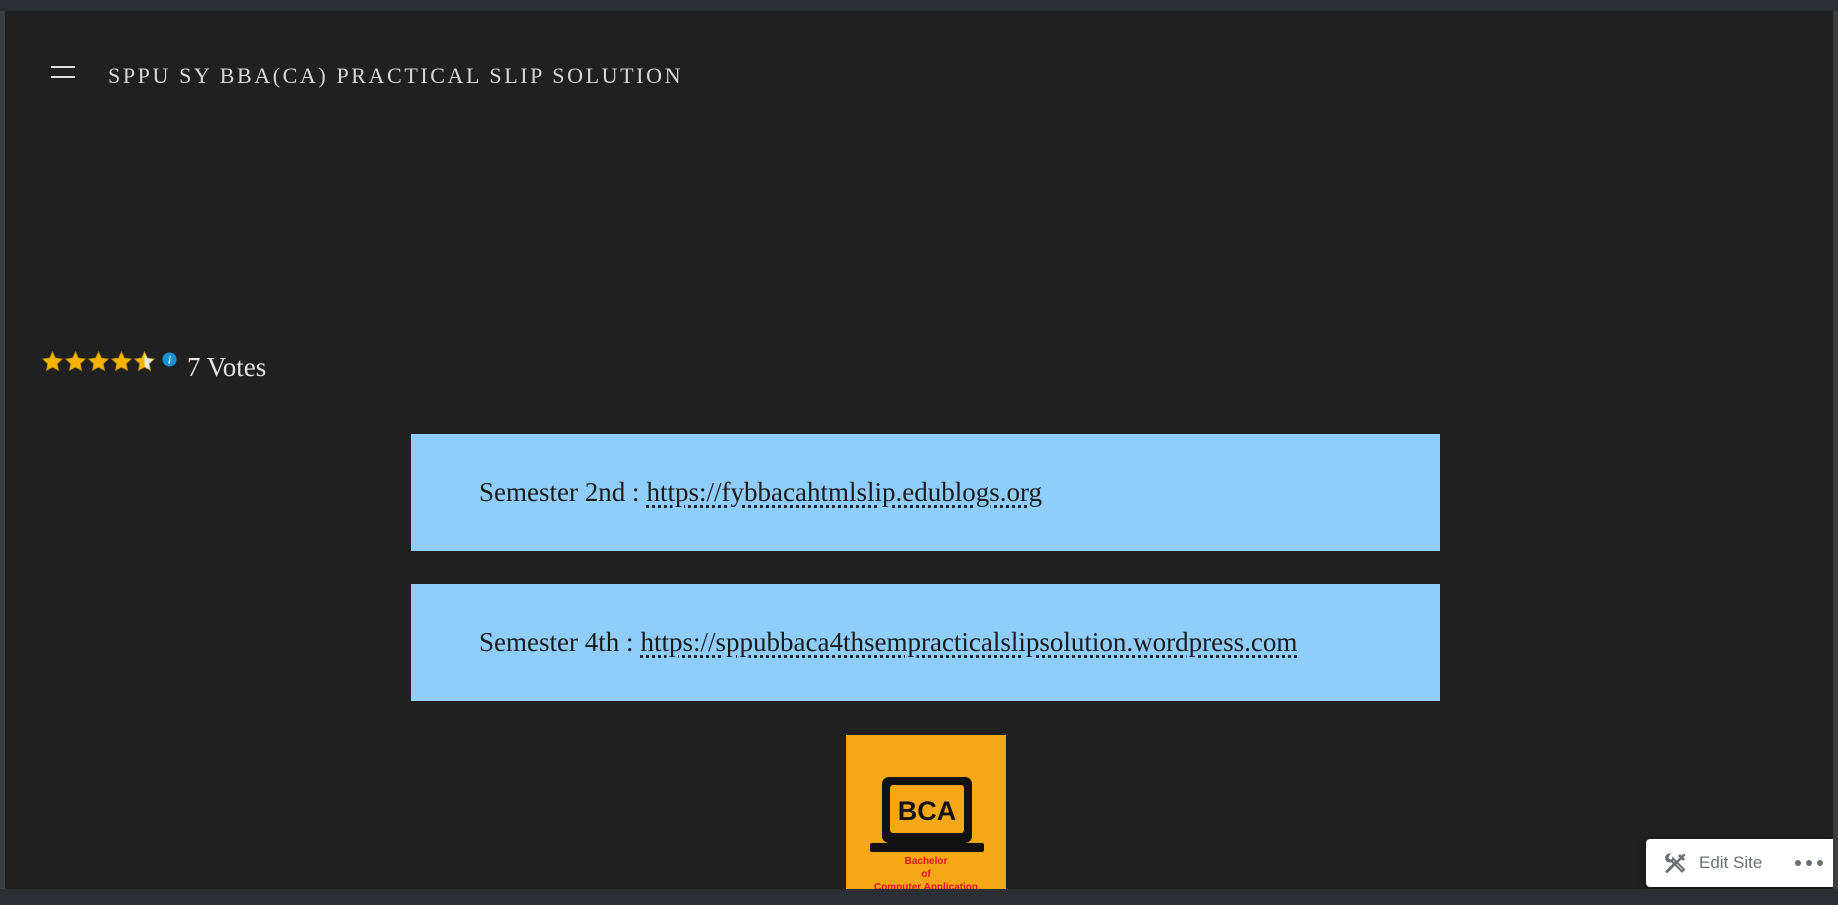 This screenshot has height=905, width=1838. What do you see at coordinates (144, 361) in the screenshot?
I see `half-star-icon` at bounding box center [144, 361].